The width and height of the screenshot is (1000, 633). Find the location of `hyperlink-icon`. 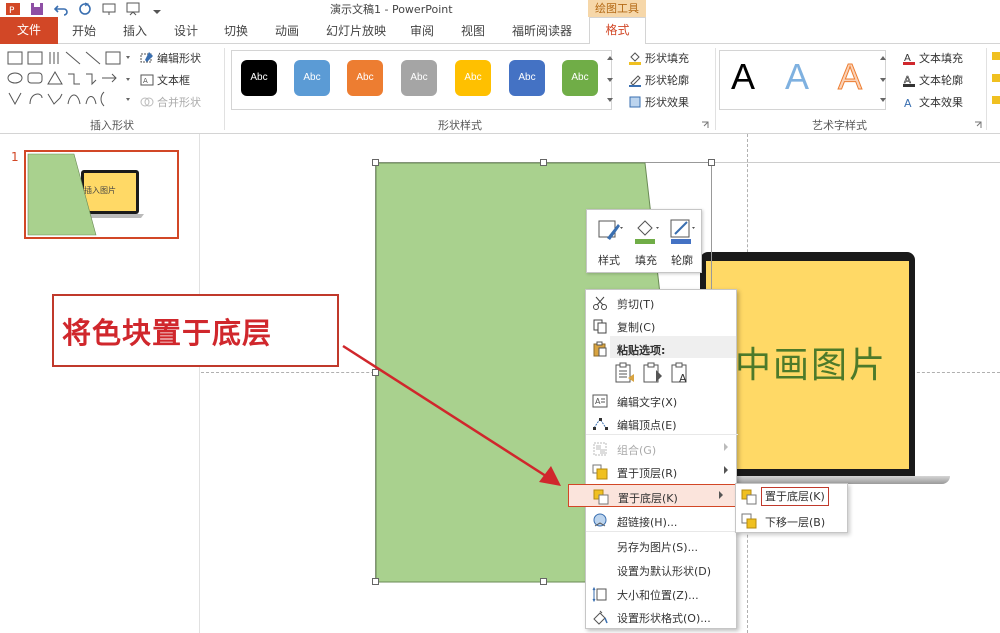

hyperlink-icon is located at coordinates (600, 520).